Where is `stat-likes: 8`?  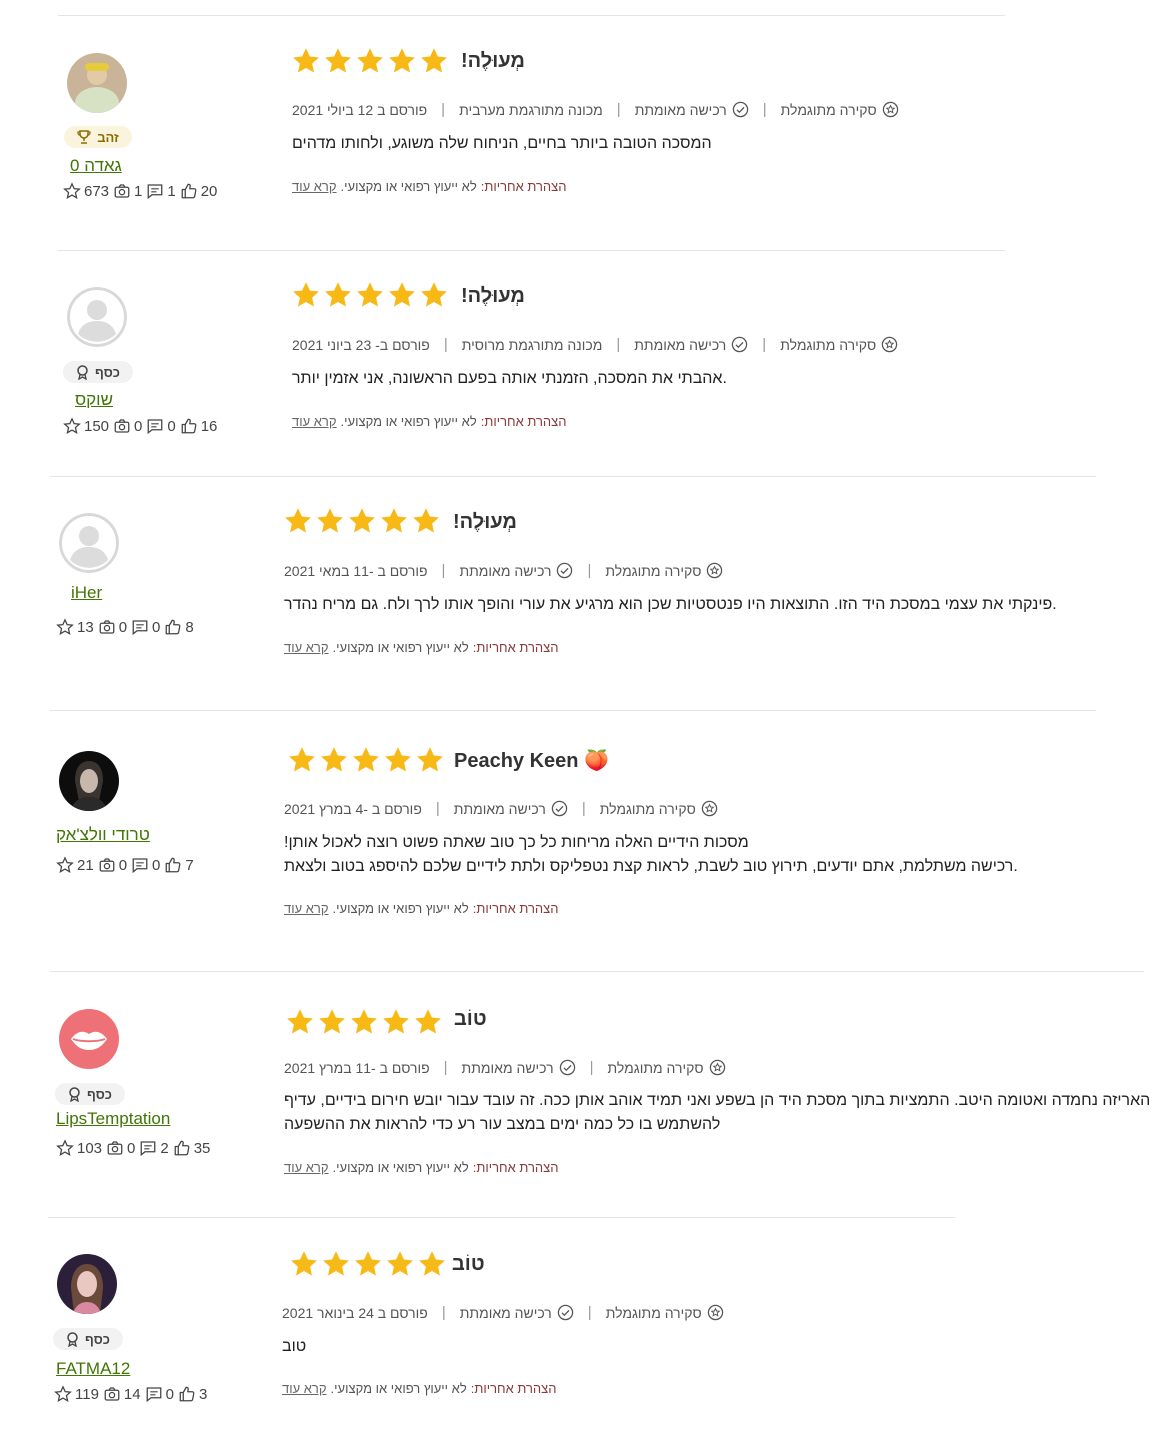 stat-likes: 8 is located at coordinates (189, 627).